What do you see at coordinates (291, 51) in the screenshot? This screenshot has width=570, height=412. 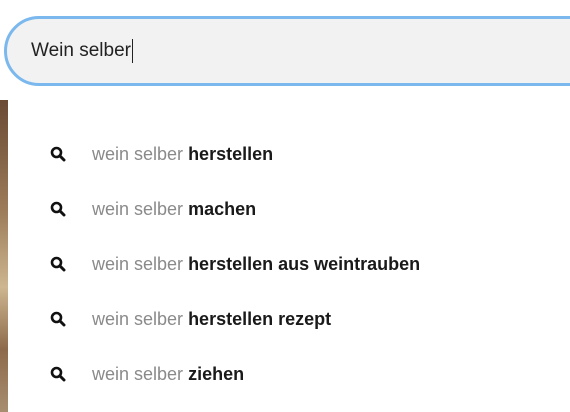 I see `search-input: Wein selber` at bounding box center [291, 51].